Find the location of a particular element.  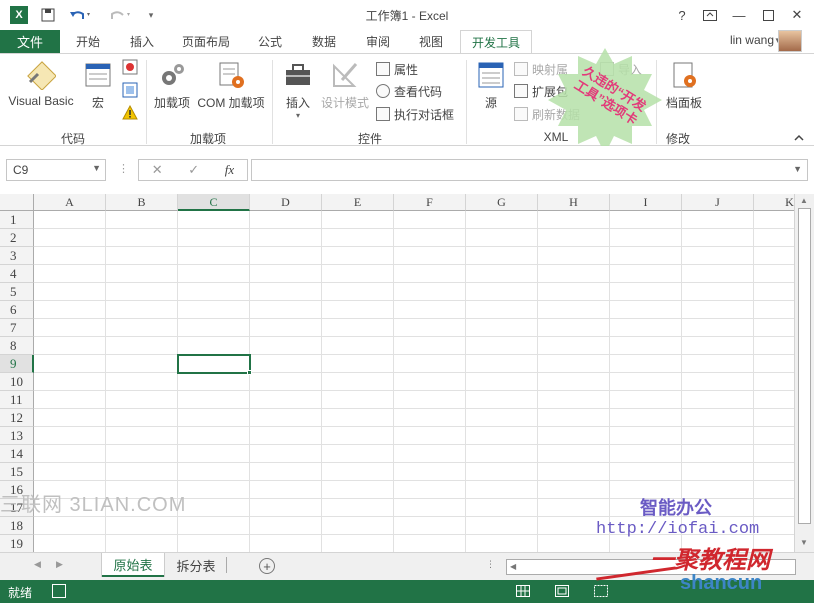

import-button: 导入 is located at coordinates (621, 69).